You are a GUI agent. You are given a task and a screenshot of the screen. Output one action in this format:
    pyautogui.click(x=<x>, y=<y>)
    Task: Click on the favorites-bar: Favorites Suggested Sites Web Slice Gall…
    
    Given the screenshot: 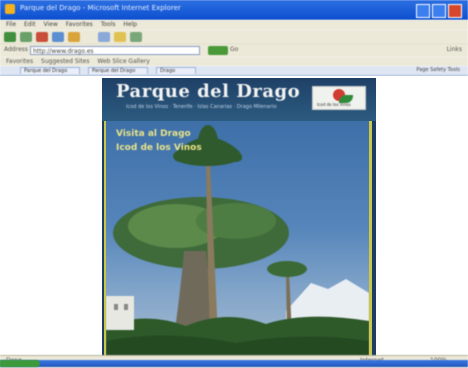 What is the action you would take?
    pyautogui.click(x=234, y=61)
    